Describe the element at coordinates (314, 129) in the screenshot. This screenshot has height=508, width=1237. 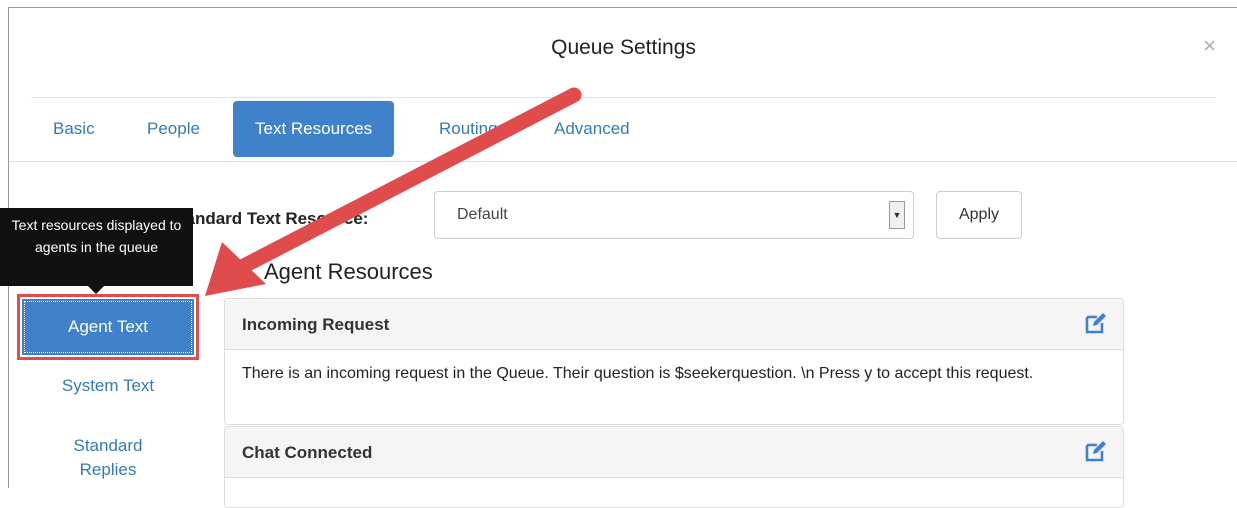
I see `tab-text-resources: Text Resources` at that location.